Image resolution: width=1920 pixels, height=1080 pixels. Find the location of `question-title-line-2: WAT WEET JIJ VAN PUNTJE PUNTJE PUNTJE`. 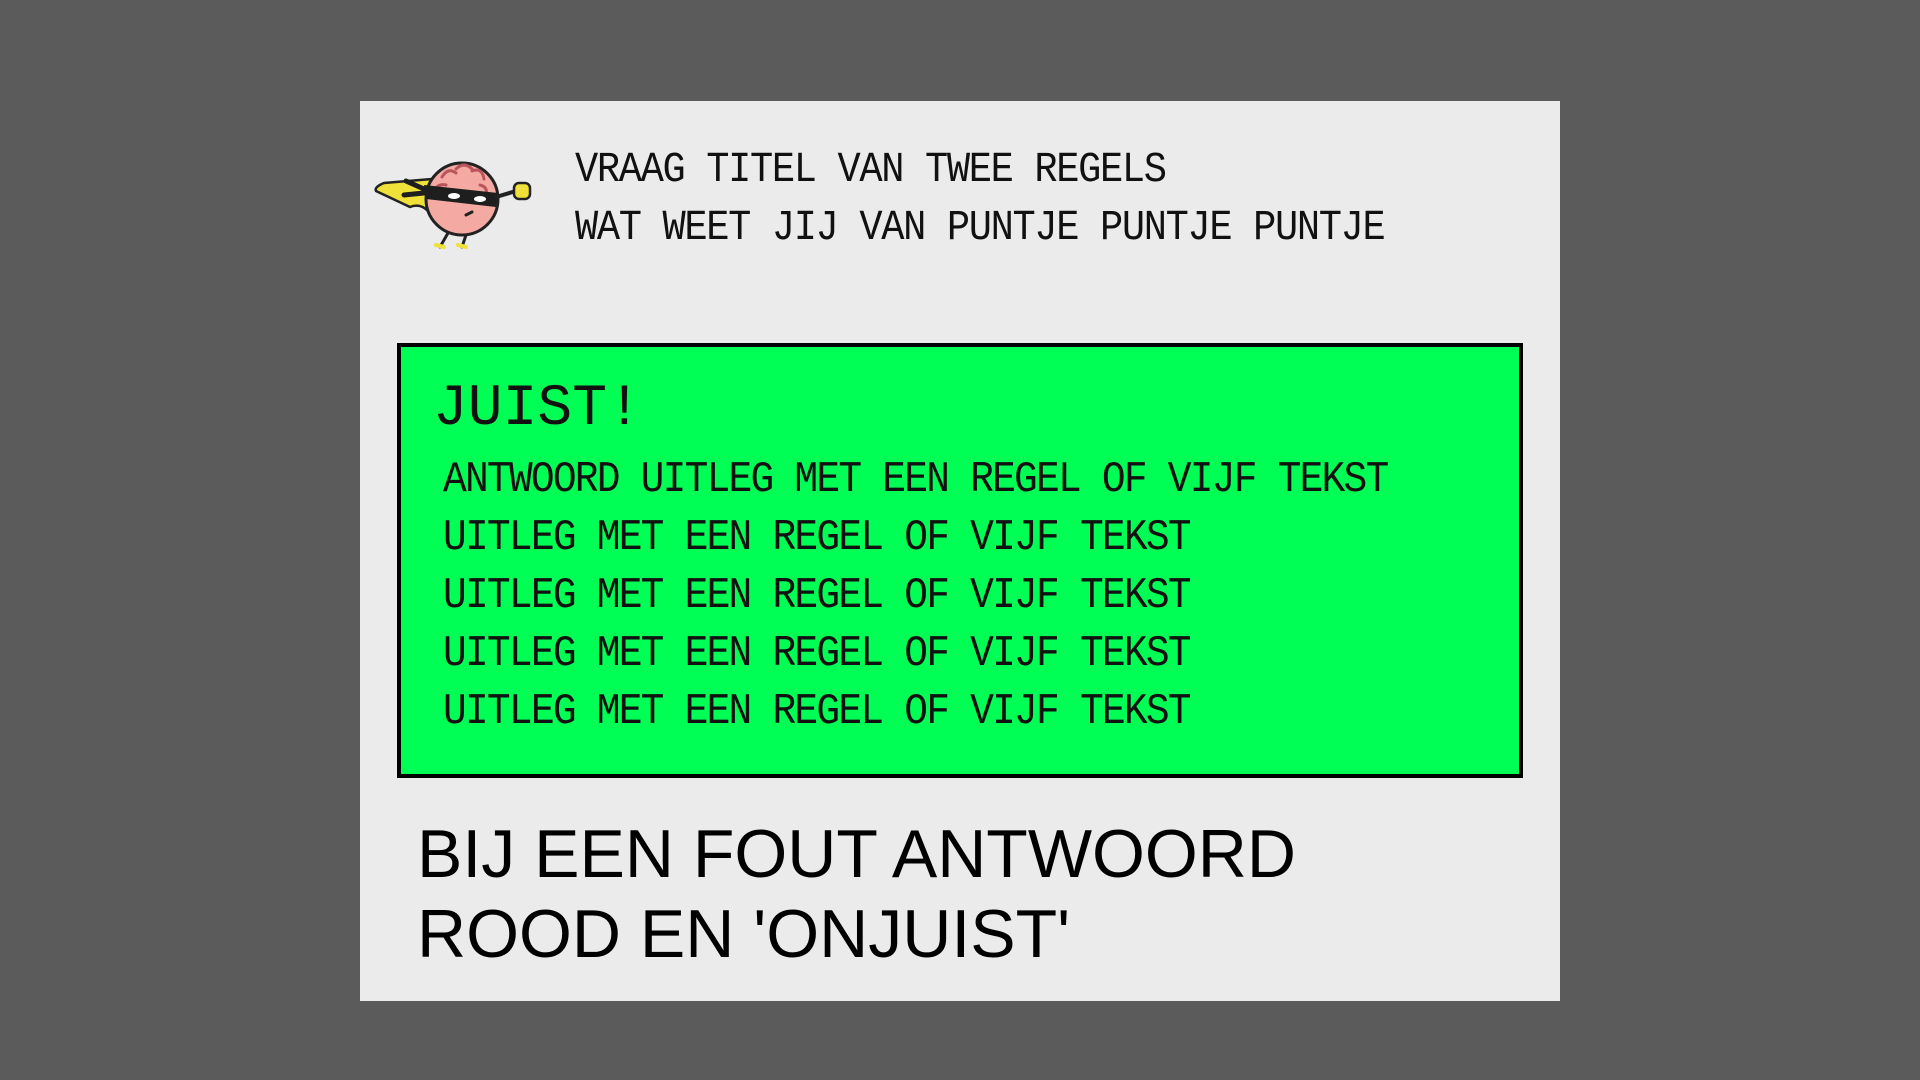

question-title-line-2: WAT WEET JIJ VAN PUNTJE PUNTJE PUNTJE is located at coordinates (980, 227).